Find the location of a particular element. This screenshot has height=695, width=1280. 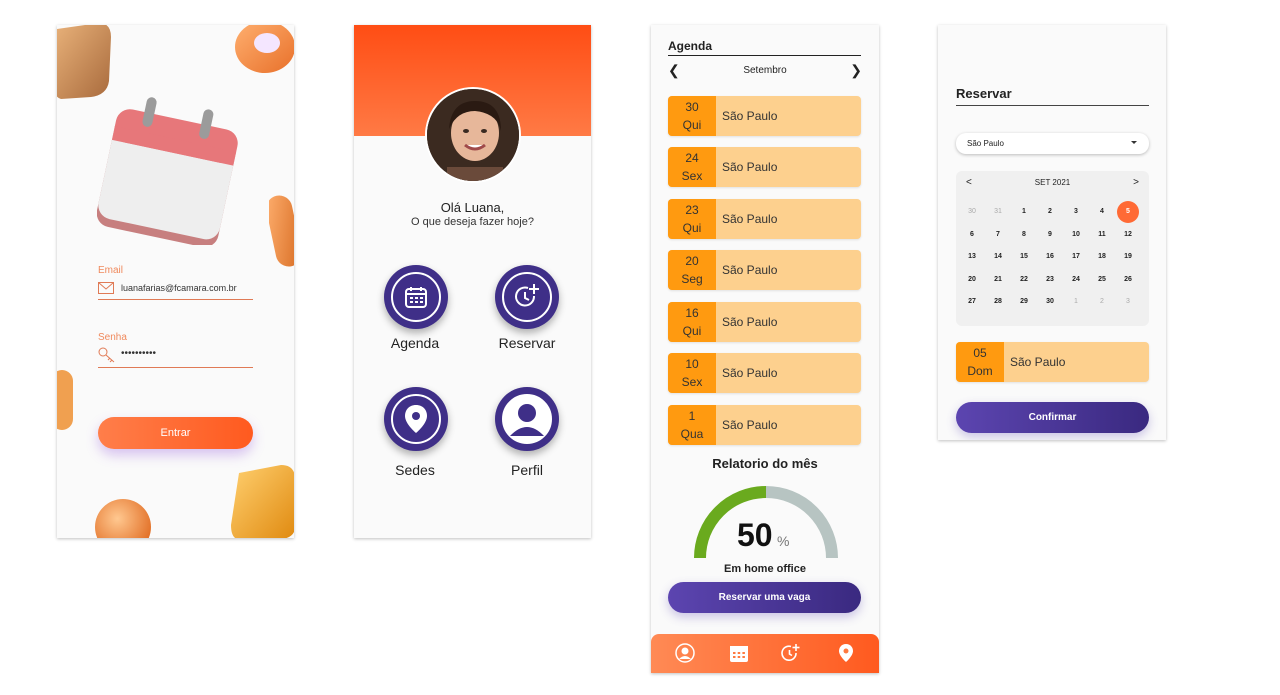

calendar-month-label: SET 2021 is located at coordinates (1052, 182).